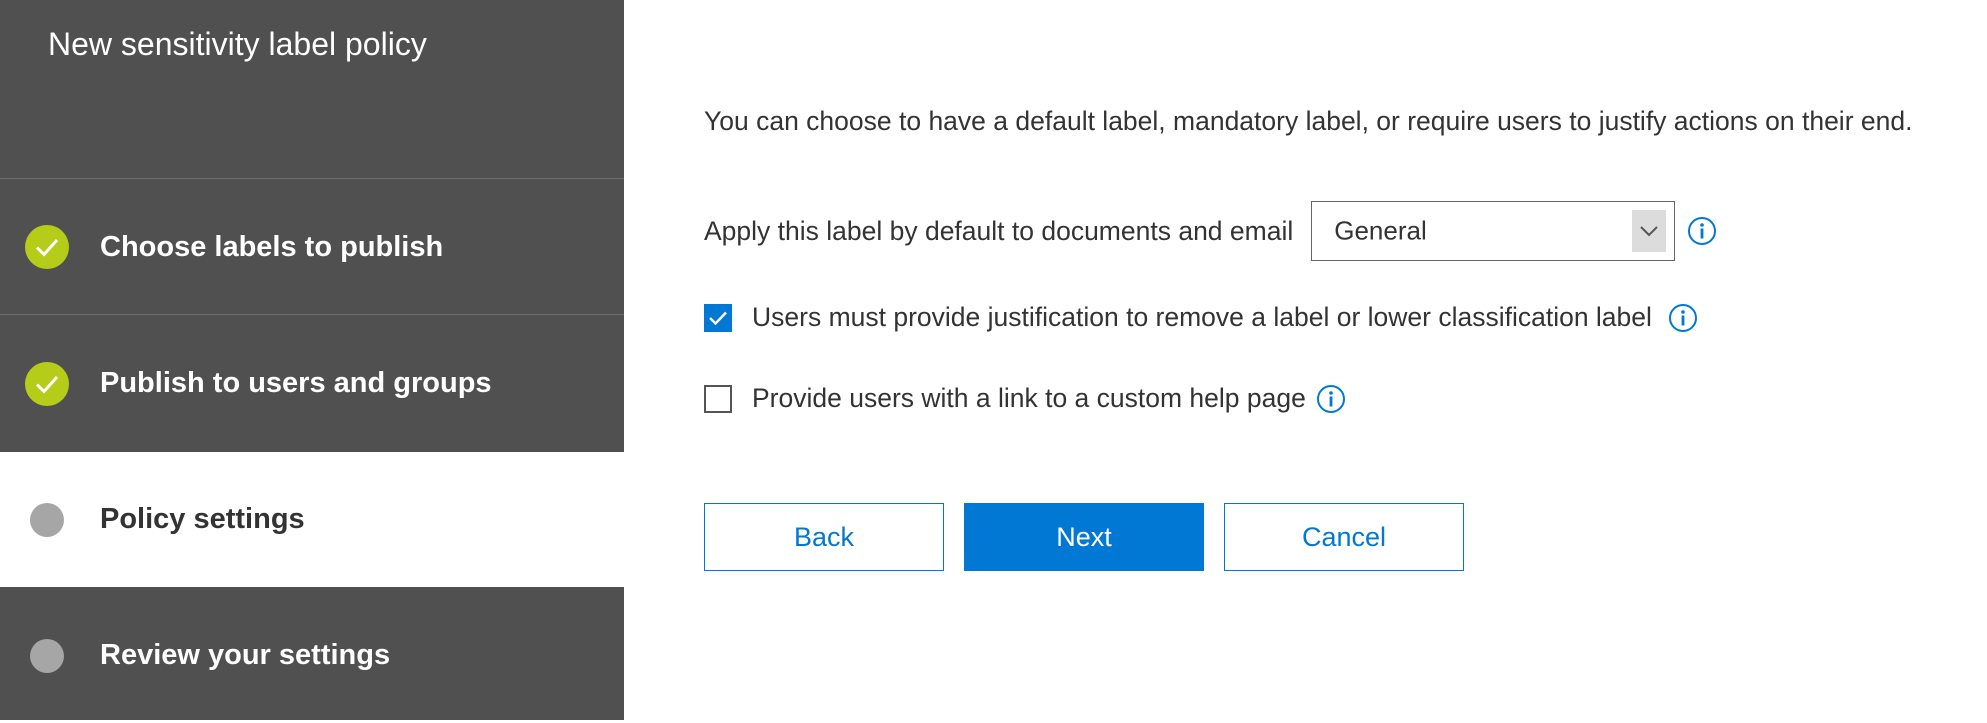 This screenshot has height=723, width=1987. Describe the element at coordinates (245, 655) in the screenshot. I see `step-label: Review your settings` at that location.